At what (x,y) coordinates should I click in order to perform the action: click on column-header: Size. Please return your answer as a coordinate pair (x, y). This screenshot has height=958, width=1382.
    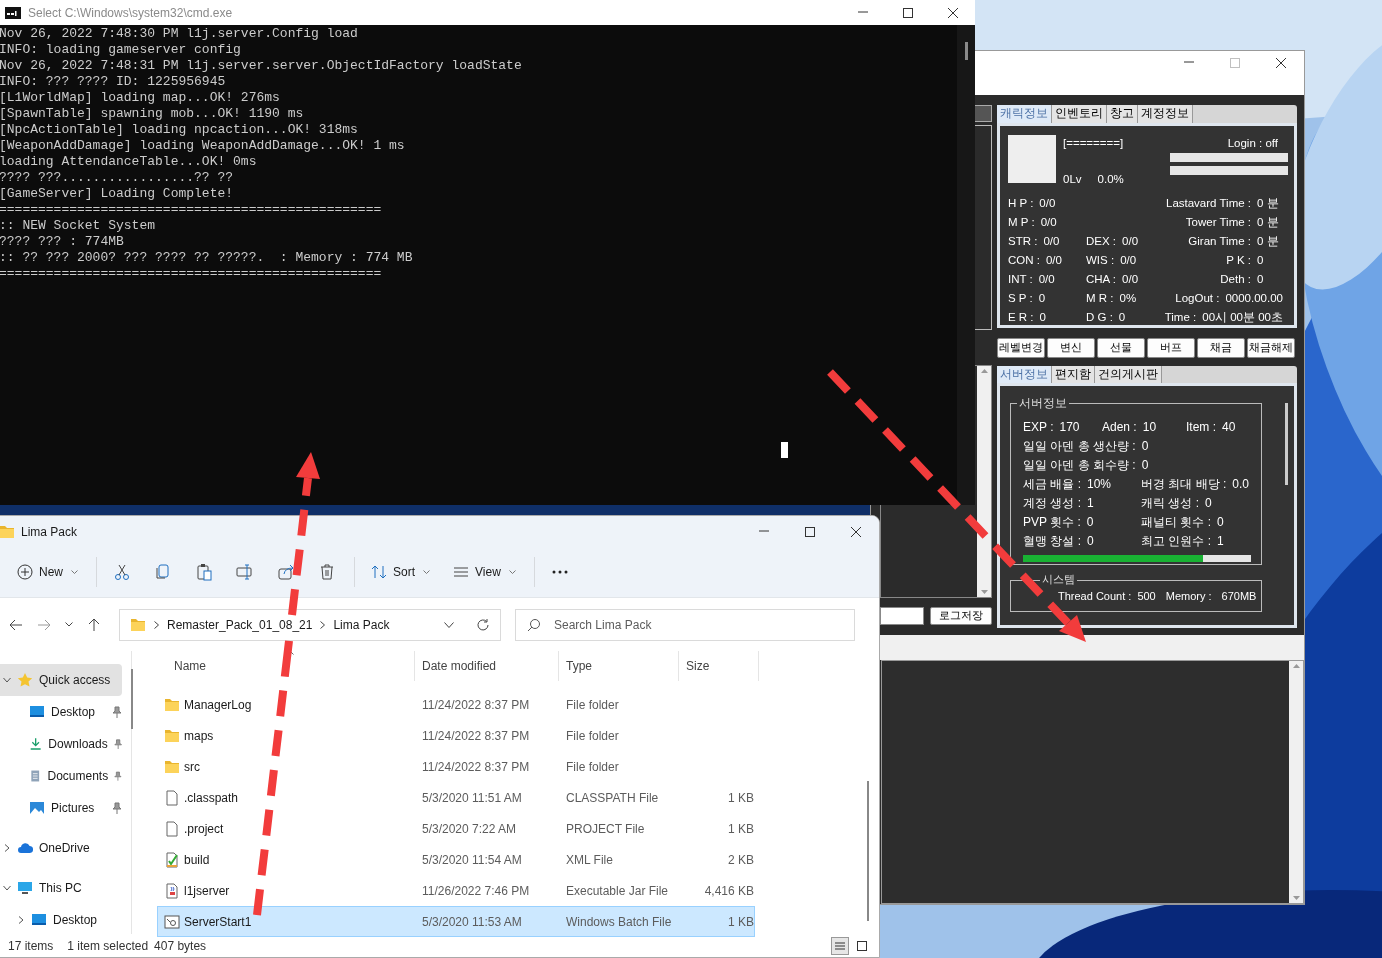
    Looking at the image, I should click on (719, 666).